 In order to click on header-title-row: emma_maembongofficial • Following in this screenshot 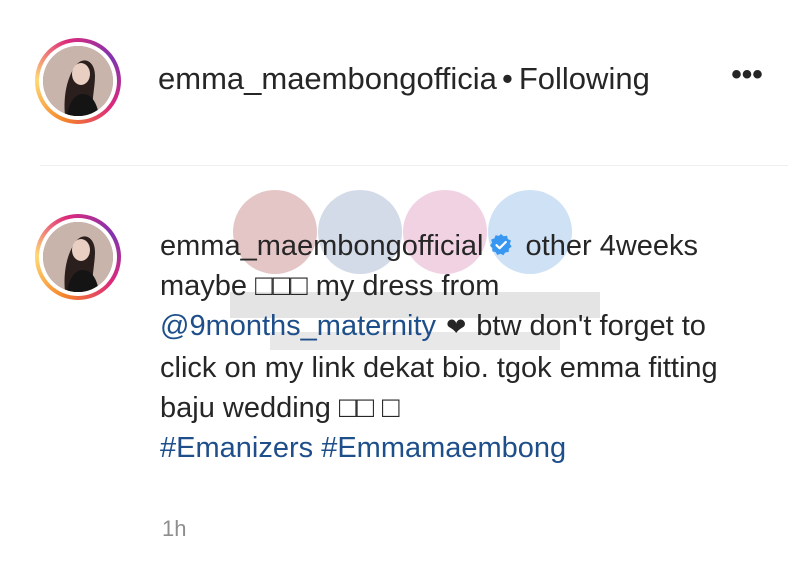, I will do `click(404, 79)`.